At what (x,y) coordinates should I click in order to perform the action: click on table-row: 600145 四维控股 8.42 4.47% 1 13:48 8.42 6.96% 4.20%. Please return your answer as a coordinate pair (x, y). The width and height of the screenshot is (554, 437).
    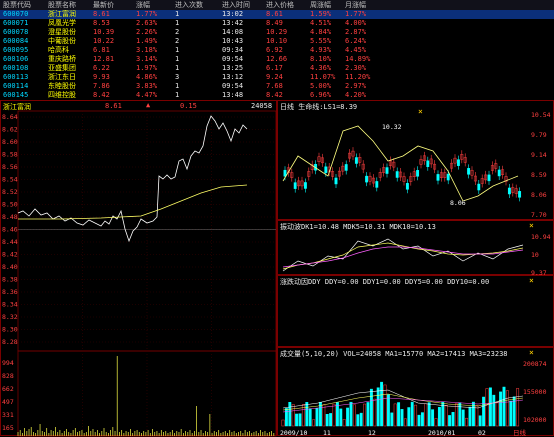
    Looking at the image, I should click on (277, 95).